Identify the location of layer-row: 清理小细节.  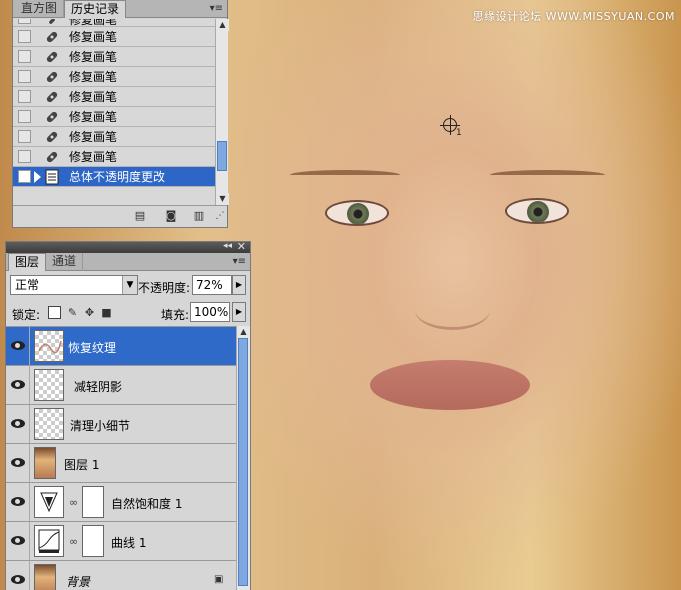
(121, 424).